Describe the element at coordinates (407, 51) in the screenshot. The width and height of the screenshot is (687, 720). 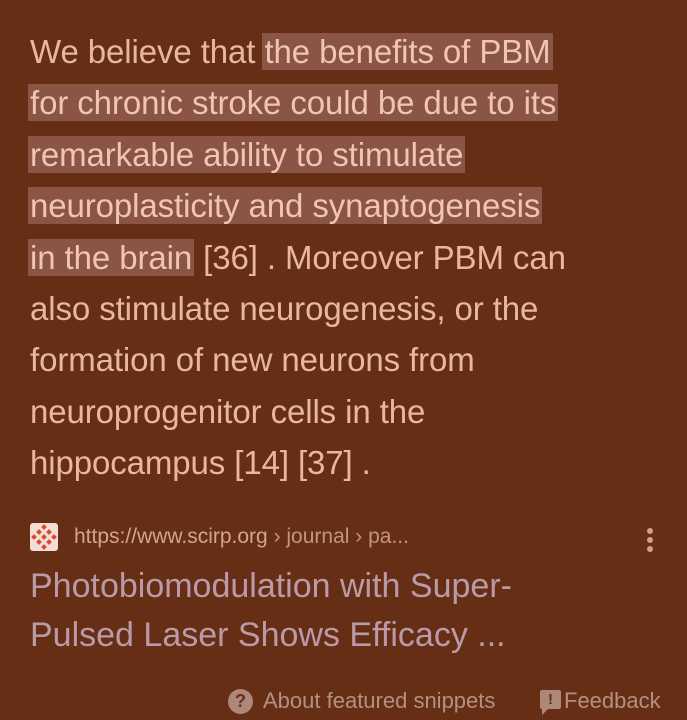
I see `snippet-highlight: the benefits of PBM` at that location.